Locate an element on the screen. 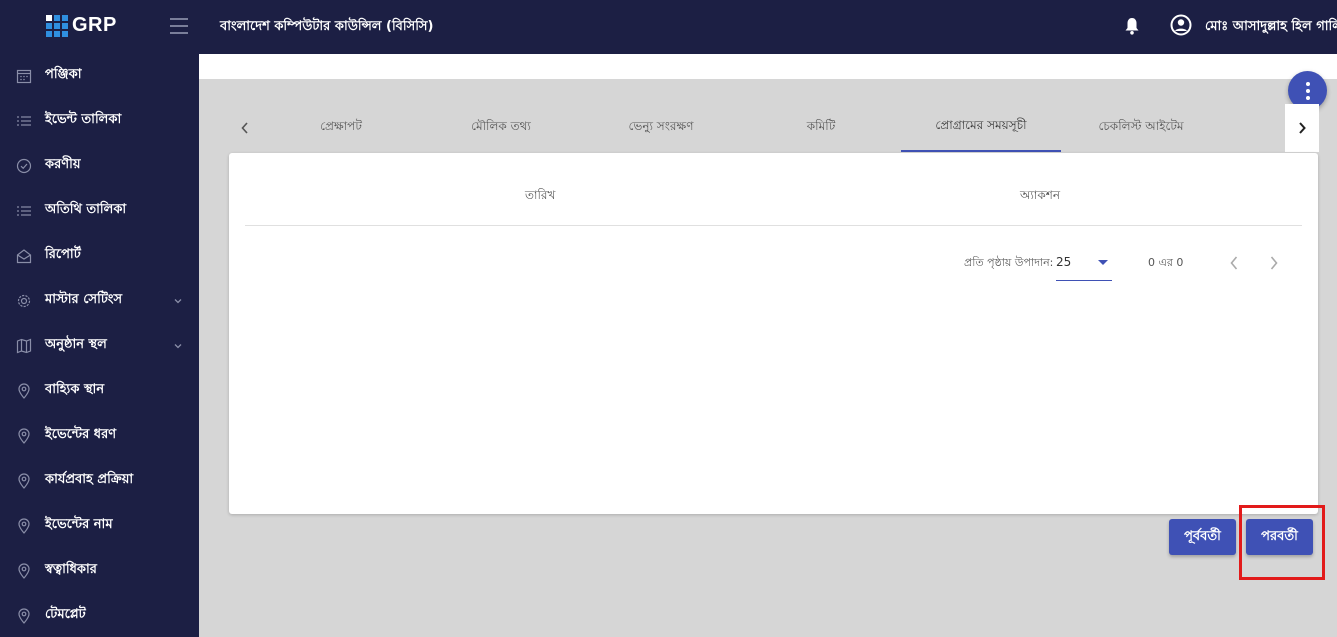 This screenshot has height=637, width=1337. page-range-label: 0 এর 0 is located at coordinates (1166, 262).